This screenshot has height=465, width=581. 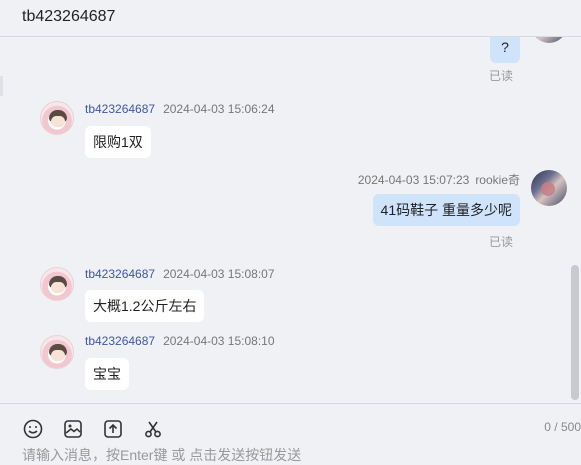 What do you see at coordinates (69, 16) in the screenshot?
I see `chat-title: tb423264687` at bounding box center [69, 16].